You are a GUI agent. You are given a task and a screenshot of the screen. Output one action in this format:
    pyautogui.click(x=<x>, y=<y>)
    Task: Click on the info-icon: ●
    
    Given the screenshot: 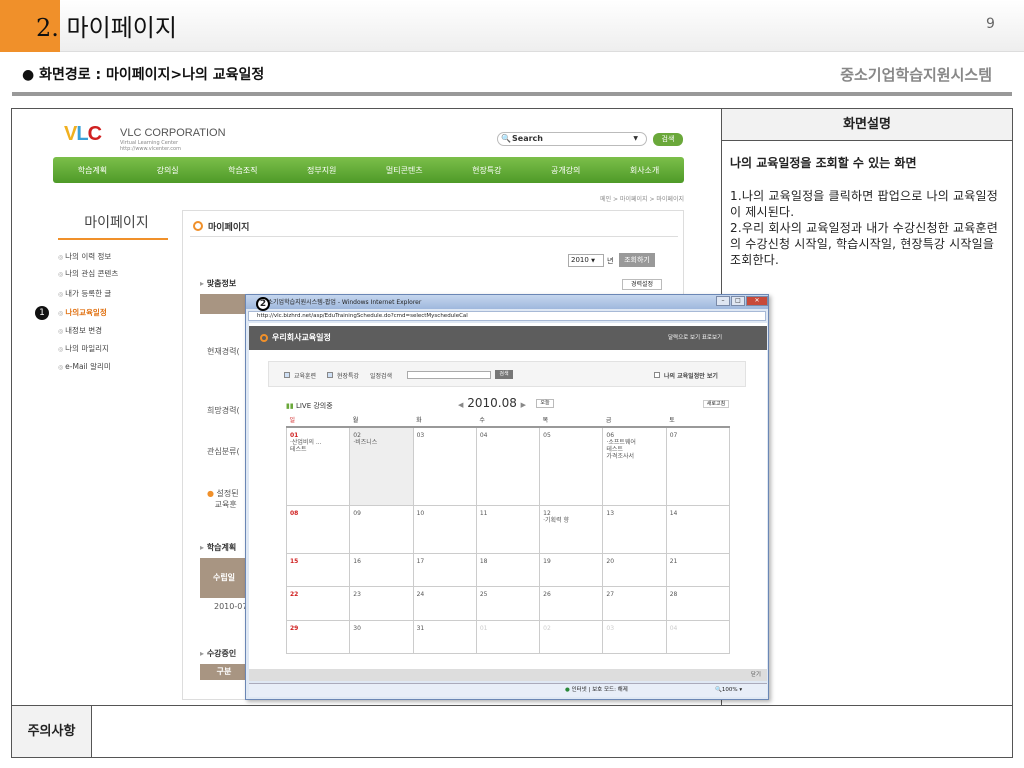 What is the action you would take?
    pyautogui.click(x=210, y=493)
    